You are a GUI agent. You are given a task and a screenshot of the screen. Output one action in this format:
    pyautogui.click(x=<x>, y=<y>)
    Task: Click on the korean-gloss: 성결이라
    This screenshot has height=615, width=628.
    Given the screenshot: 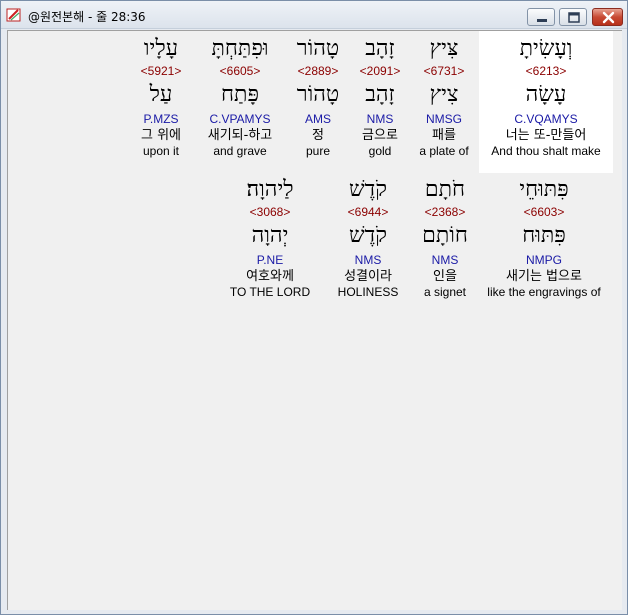 What is the action you would take?
    pyautogui.click(x=368, y=276)
    